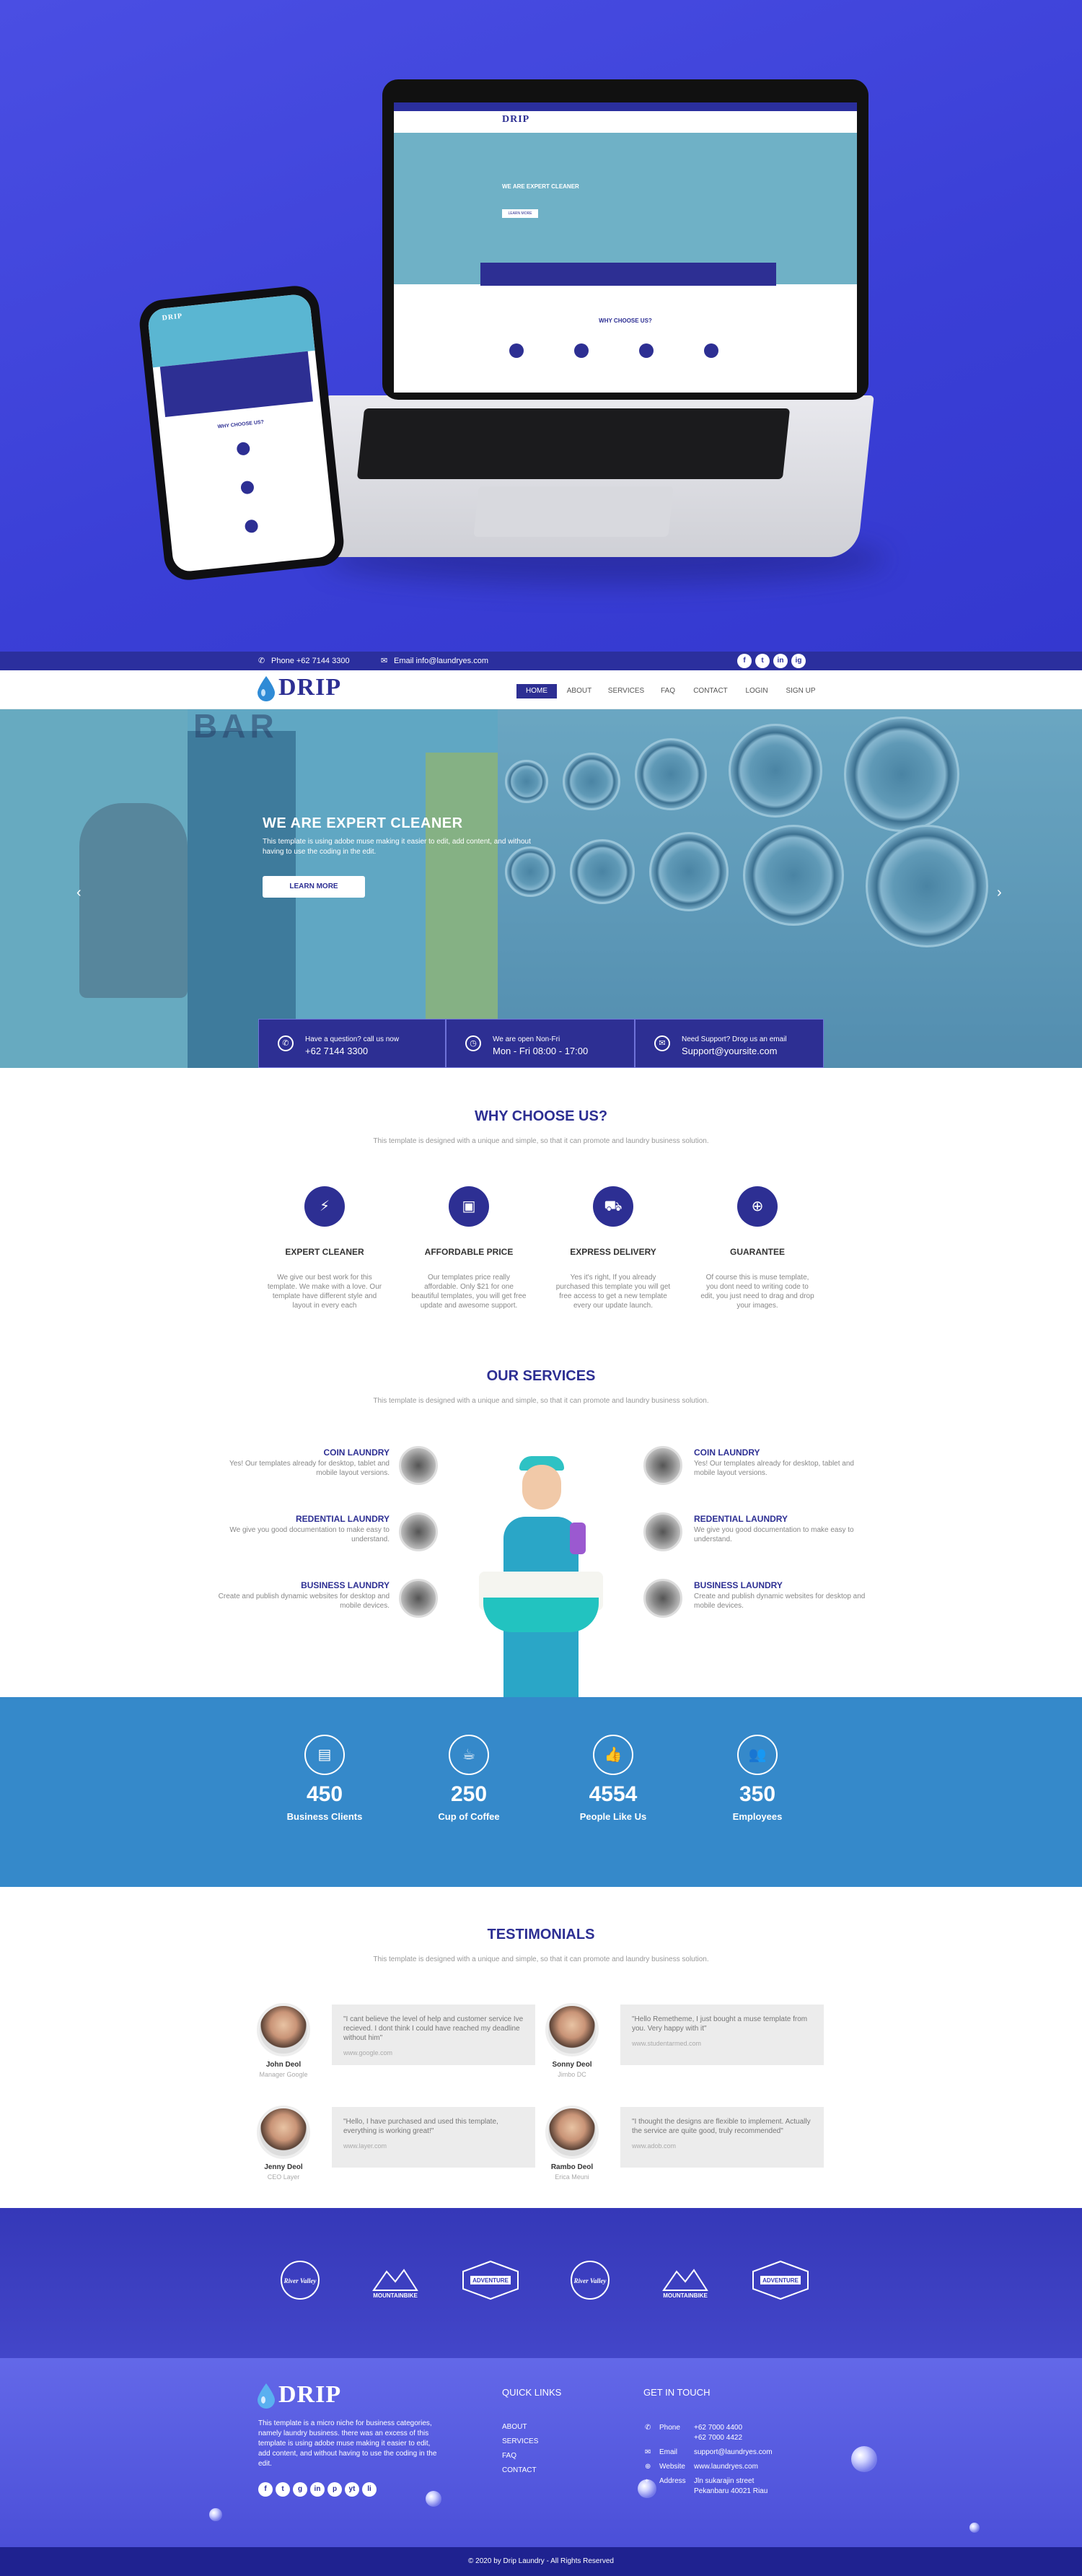 The image size is (1082, 2576). I want to click on quote-link: www.google.com, so click(434, 2053).